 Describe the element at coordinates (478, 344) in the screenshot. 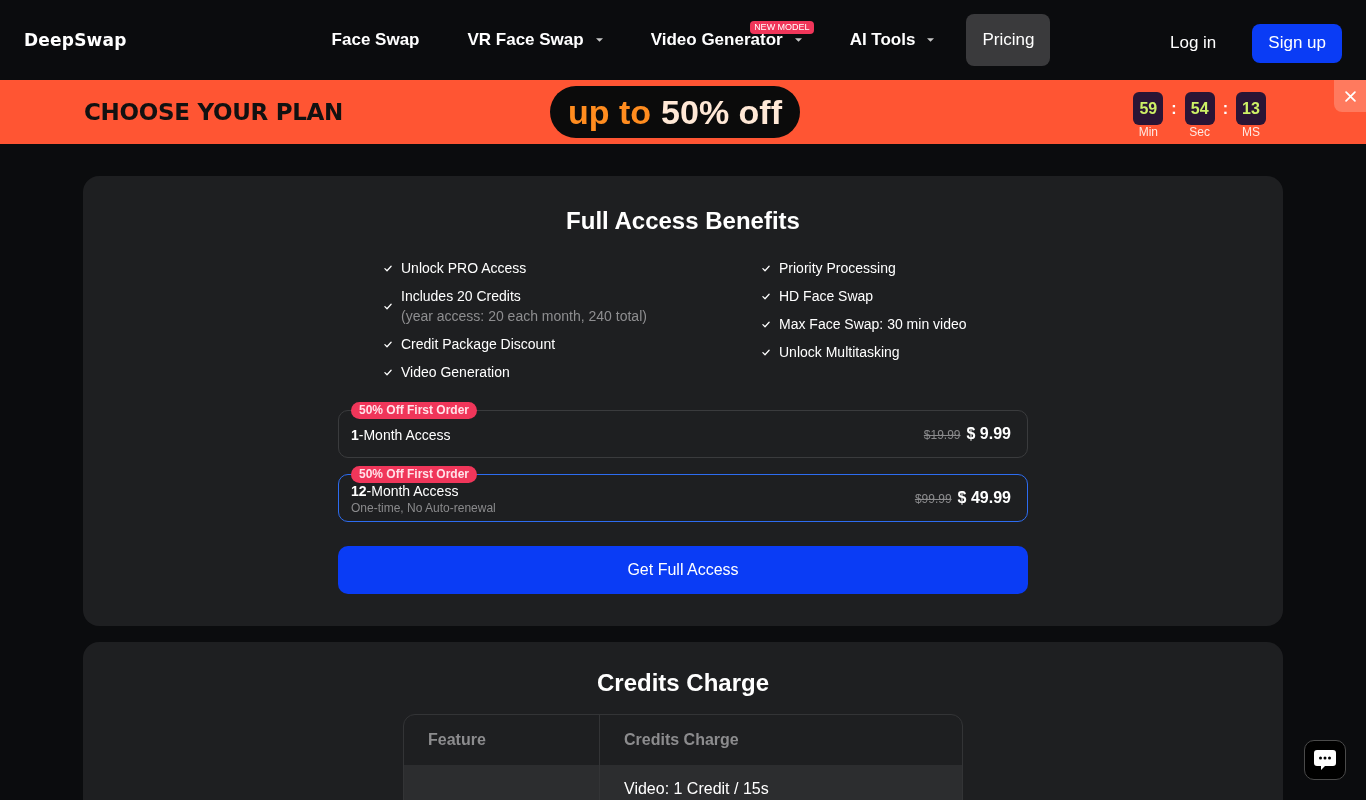

I see `benefit-text: Credit Package Discount` at that location.